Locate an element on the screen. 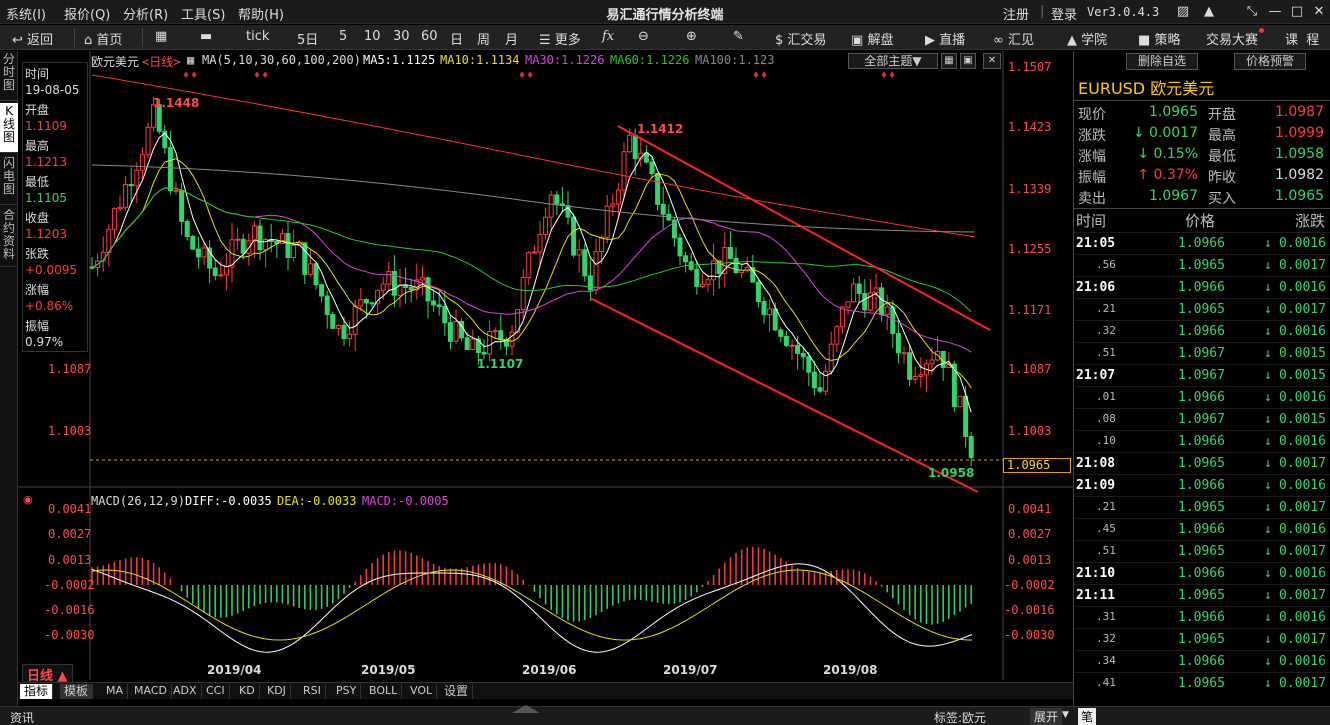 The height and width of the screenshot is (725, 1330). quote-value: 1.0982 is located at coordinates (1299, 175).